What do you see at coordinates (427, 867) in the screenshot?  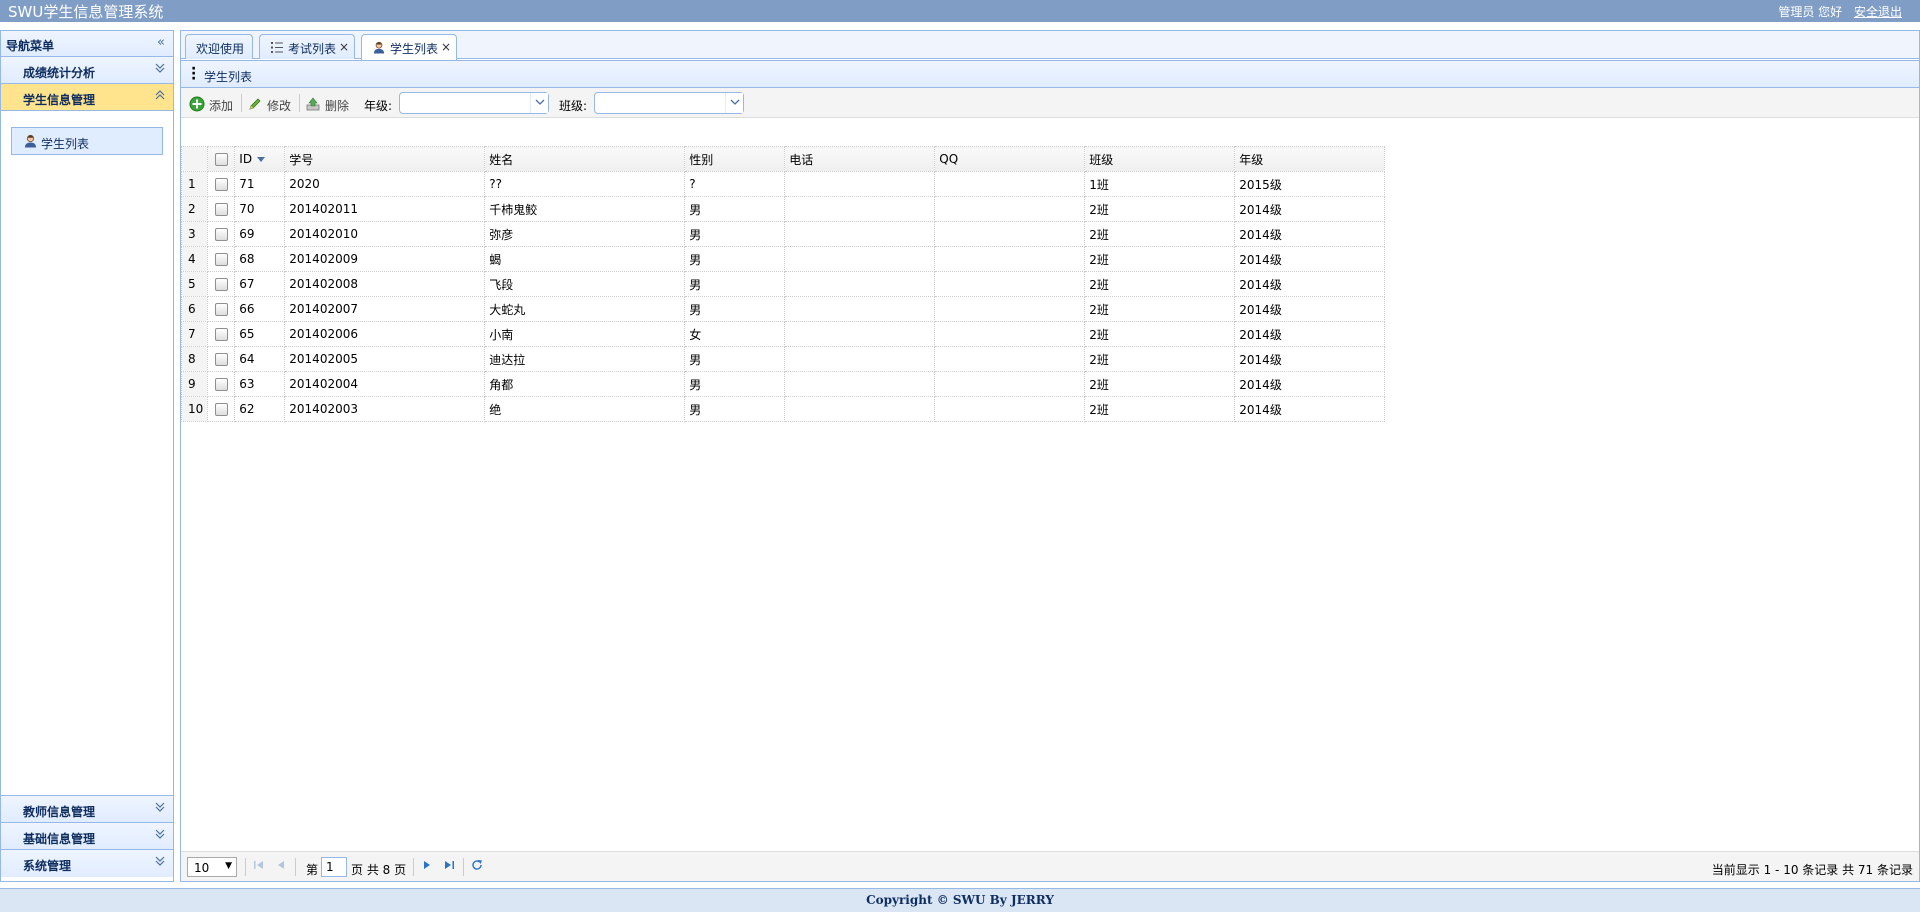 I see `next-page-icon` at bounding box center [427, 867].